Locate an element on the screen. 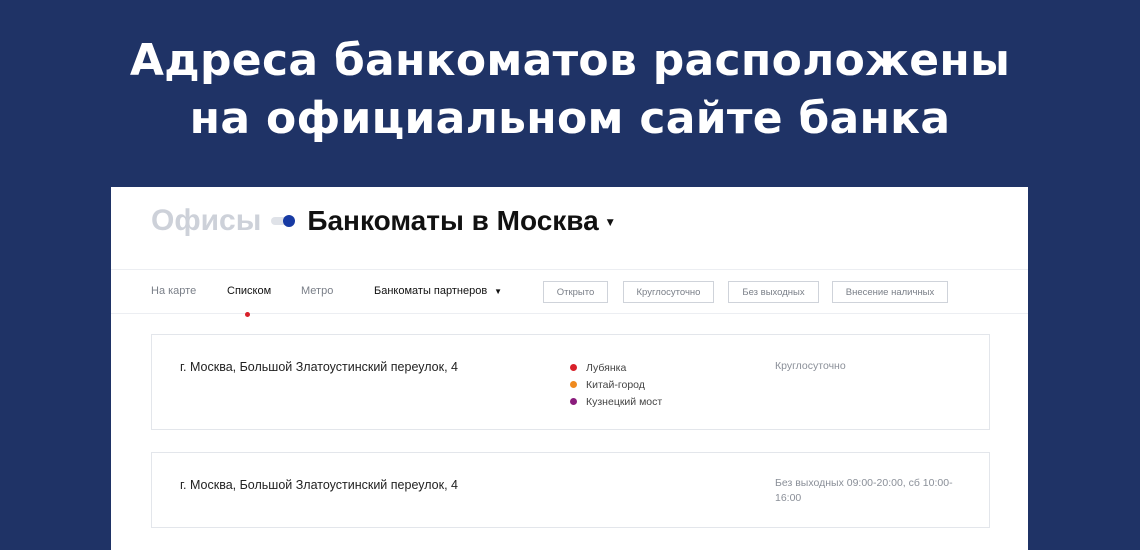 The height and width of the screenshot is (550, 1140). atm-hours: Круглосуточно is located at coordinates (810, 366).